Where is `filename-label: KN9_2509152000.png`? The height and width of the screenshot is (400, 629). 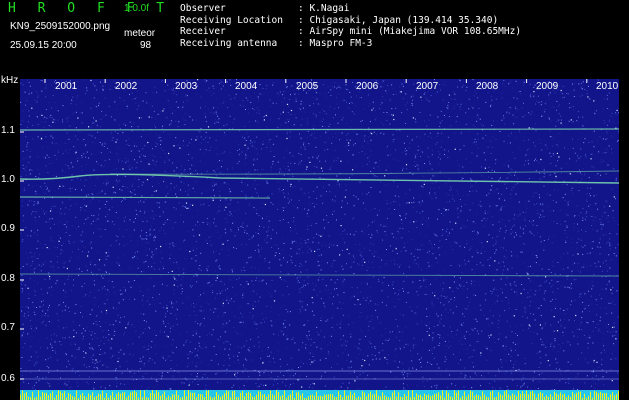
filename-label: KN9_2509152000.png is located at coordinates (60, 26).